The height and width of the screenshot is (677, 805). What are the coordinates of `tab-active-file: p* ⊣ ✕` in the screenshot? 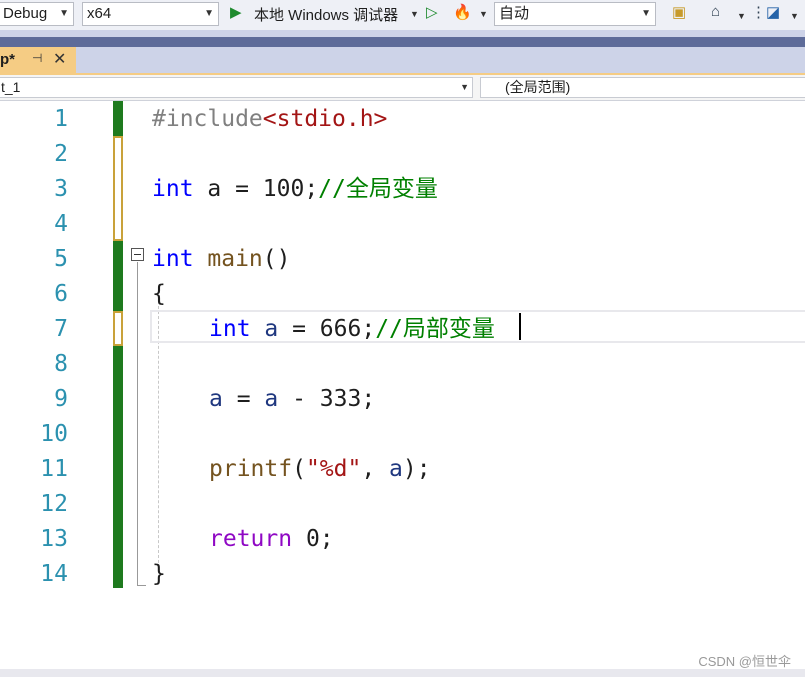 It's located at (38, 60).